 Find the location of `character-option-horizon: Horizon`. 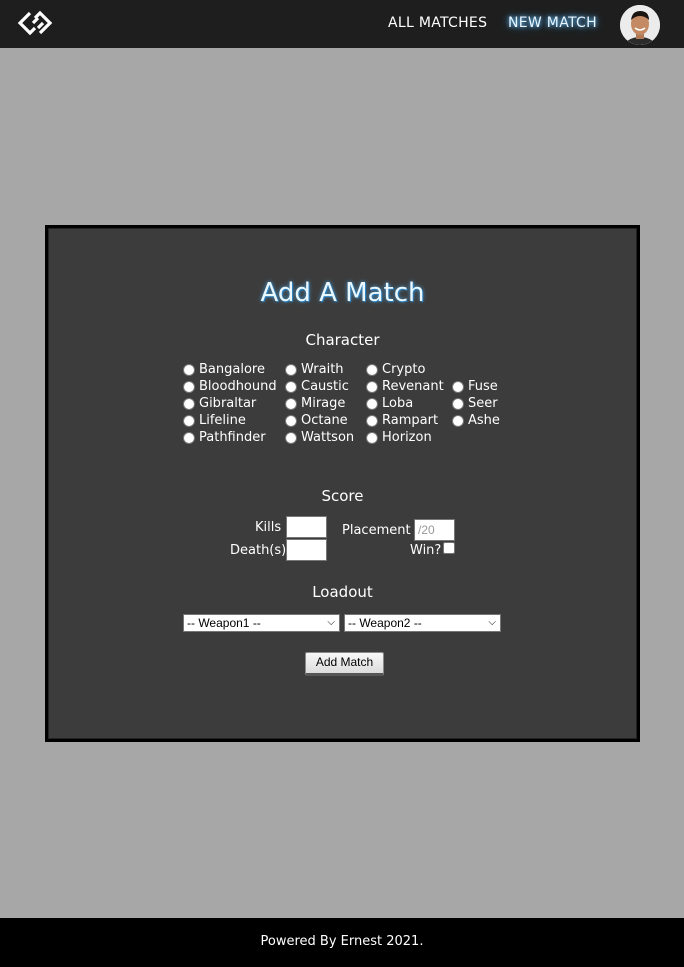

character-option-horizon: Horizon is located at coordinates (405, 437).